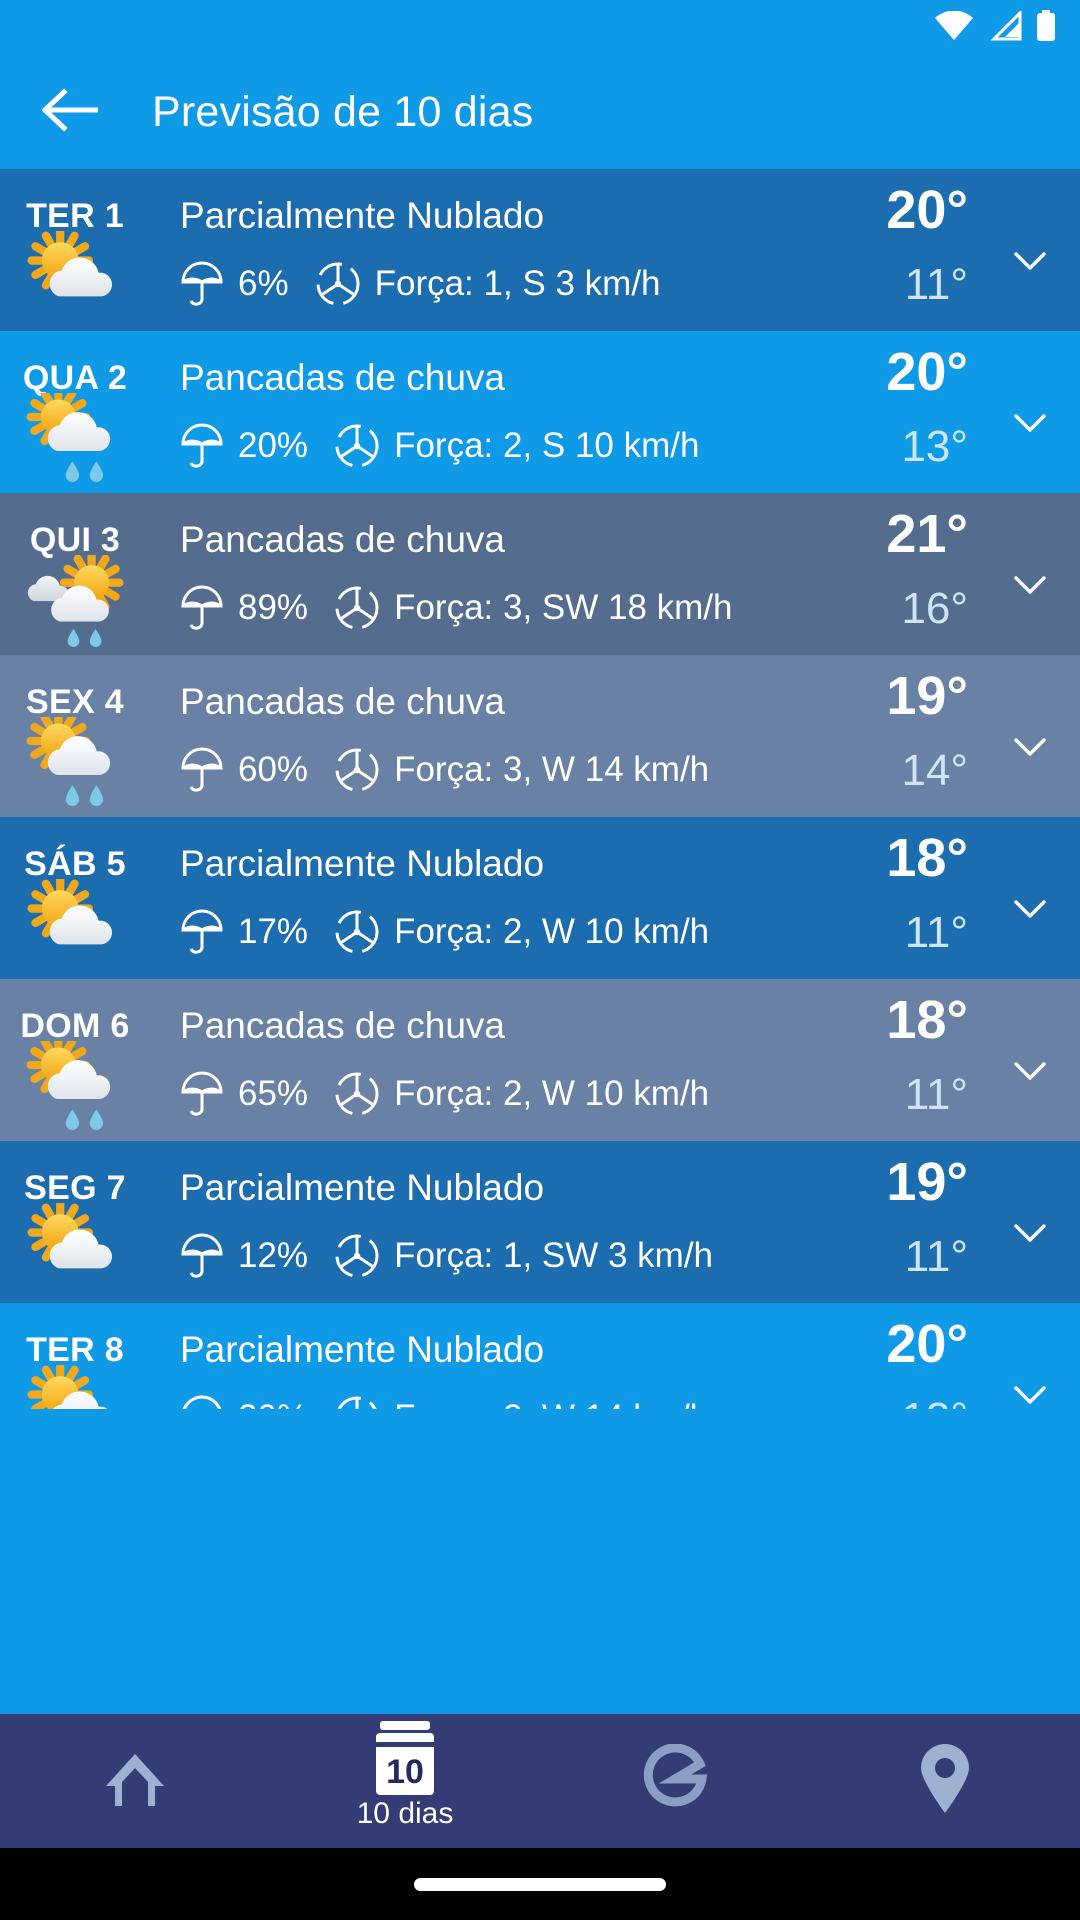 This screenshot has width=1080, height=1920. I want to click on nav-item-ten-days: 10 10 dias, so click(405, 1781).